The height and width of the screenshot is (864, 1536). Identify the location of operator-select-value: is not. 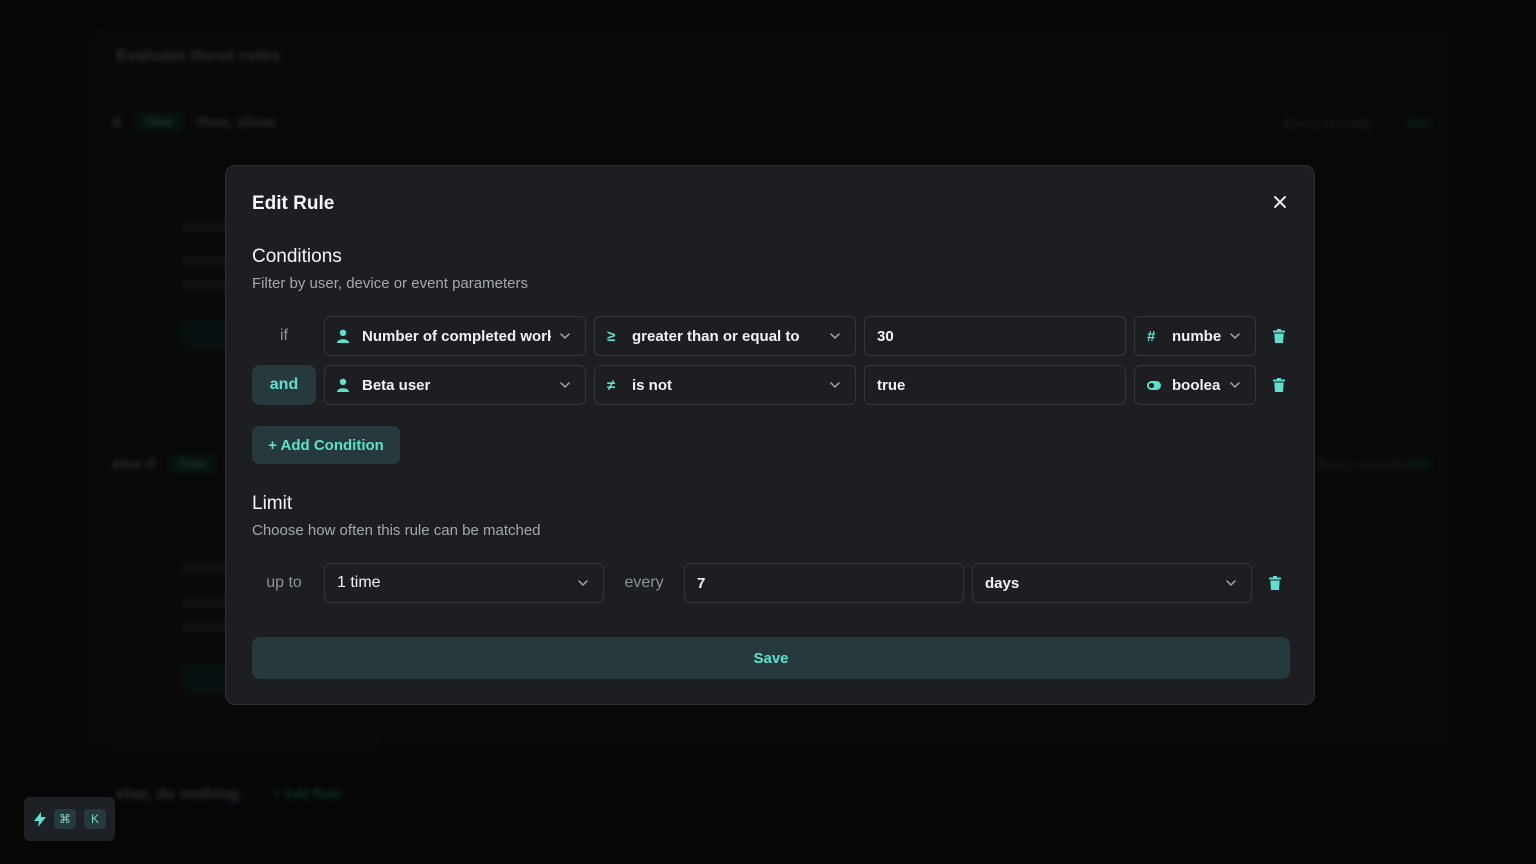
(652, 385).